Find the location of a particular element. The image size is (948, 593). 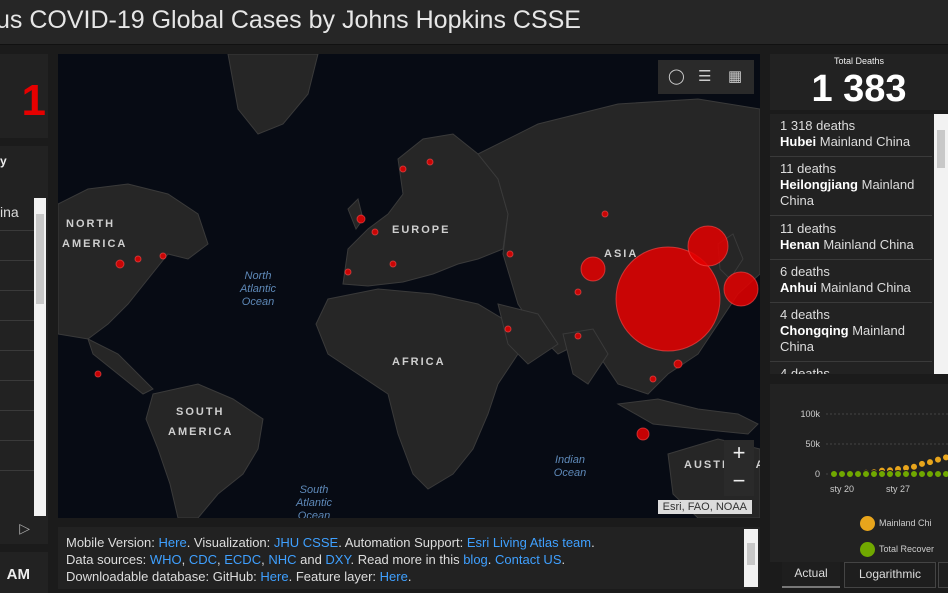

info-scrollbar is located at coordinates (751, 558).